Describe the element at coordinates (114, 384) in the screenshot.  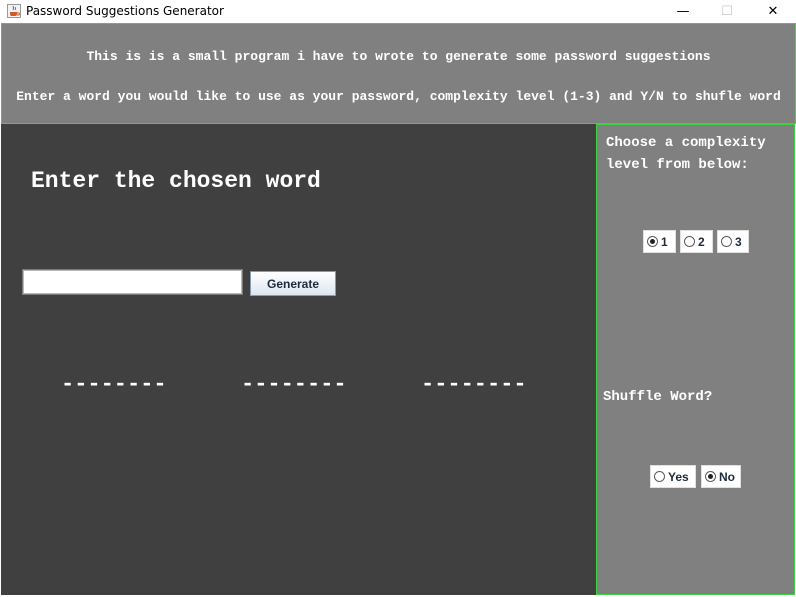
I see `suggestion-1: --------` at that location.